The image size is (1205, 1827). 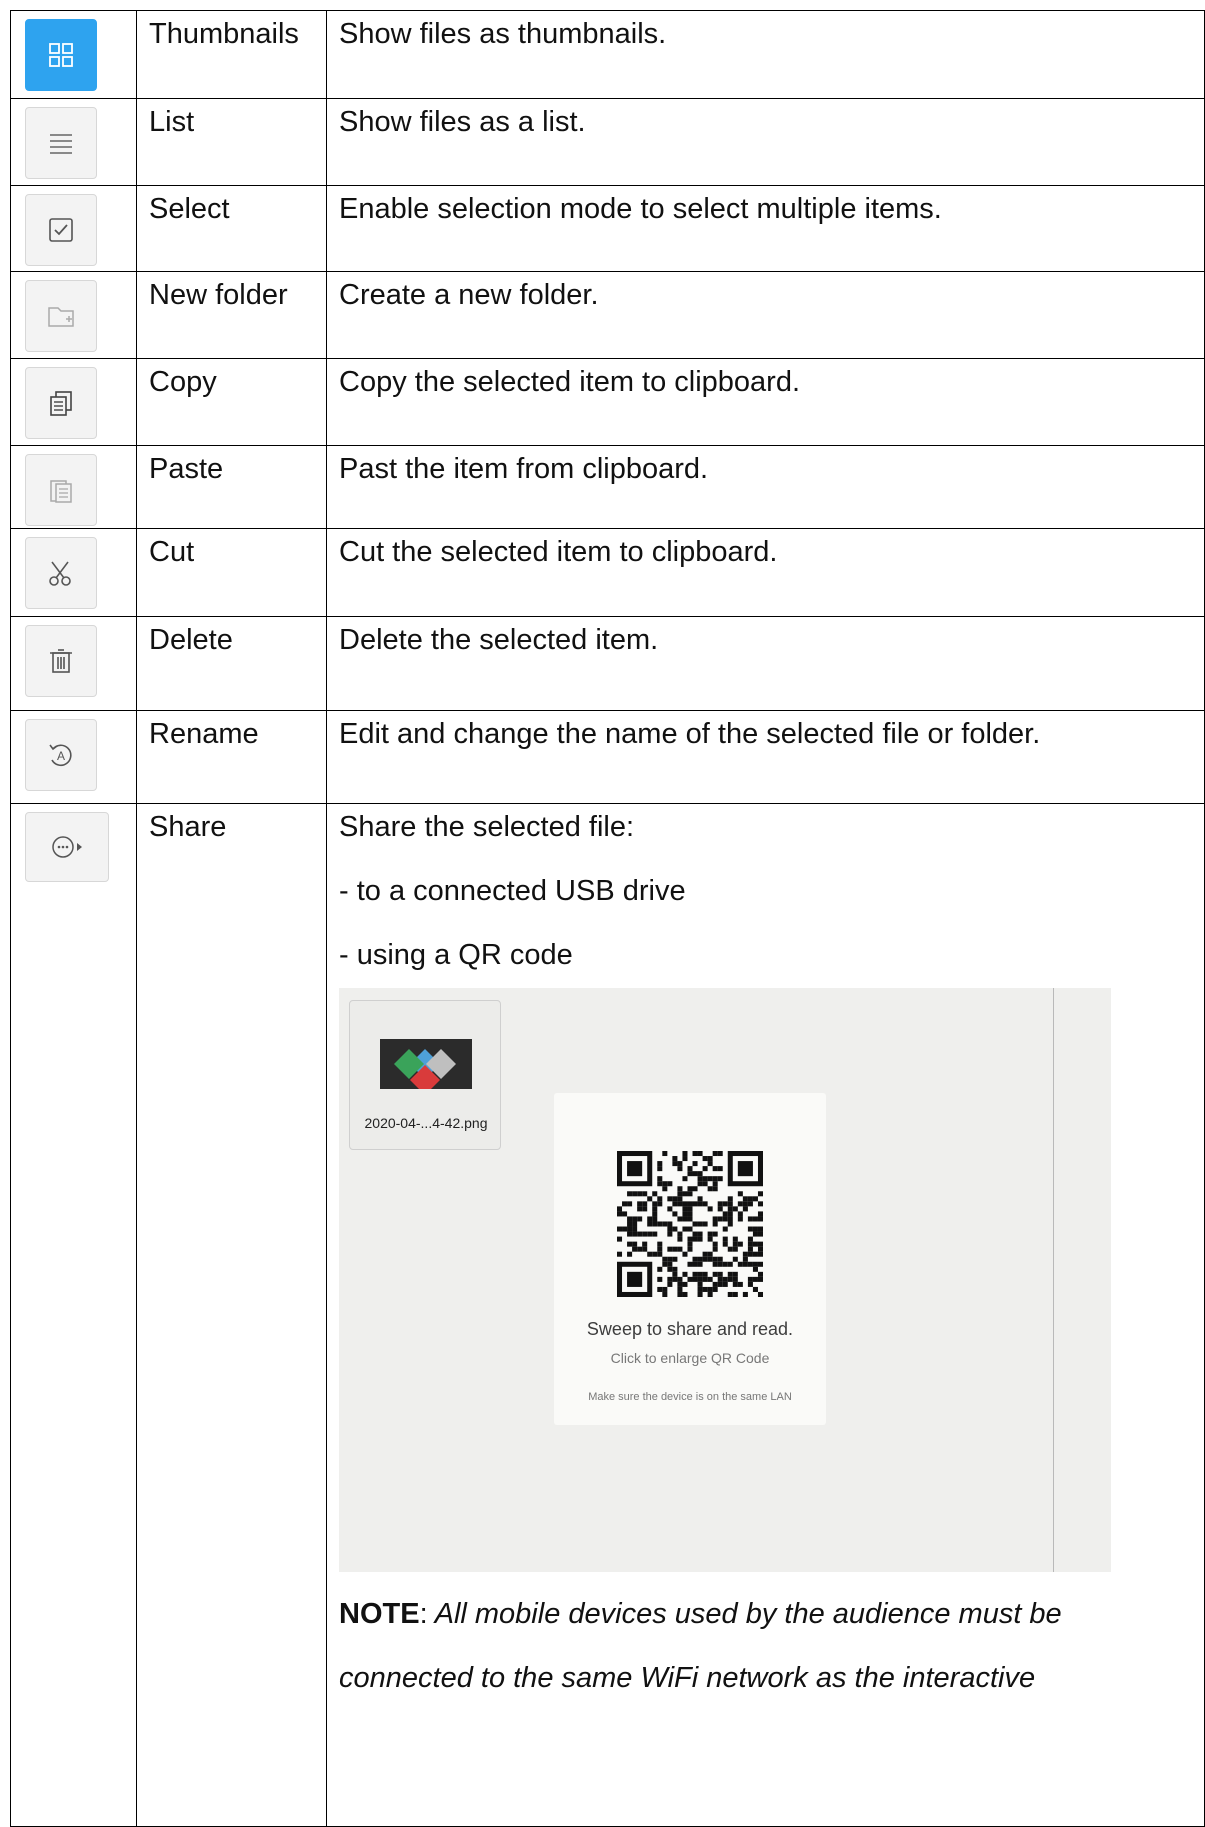 What do you see at coordinates (231, 757) in the screenshot?
I see `feature-name: Rename` at bounding box center [231, 757].